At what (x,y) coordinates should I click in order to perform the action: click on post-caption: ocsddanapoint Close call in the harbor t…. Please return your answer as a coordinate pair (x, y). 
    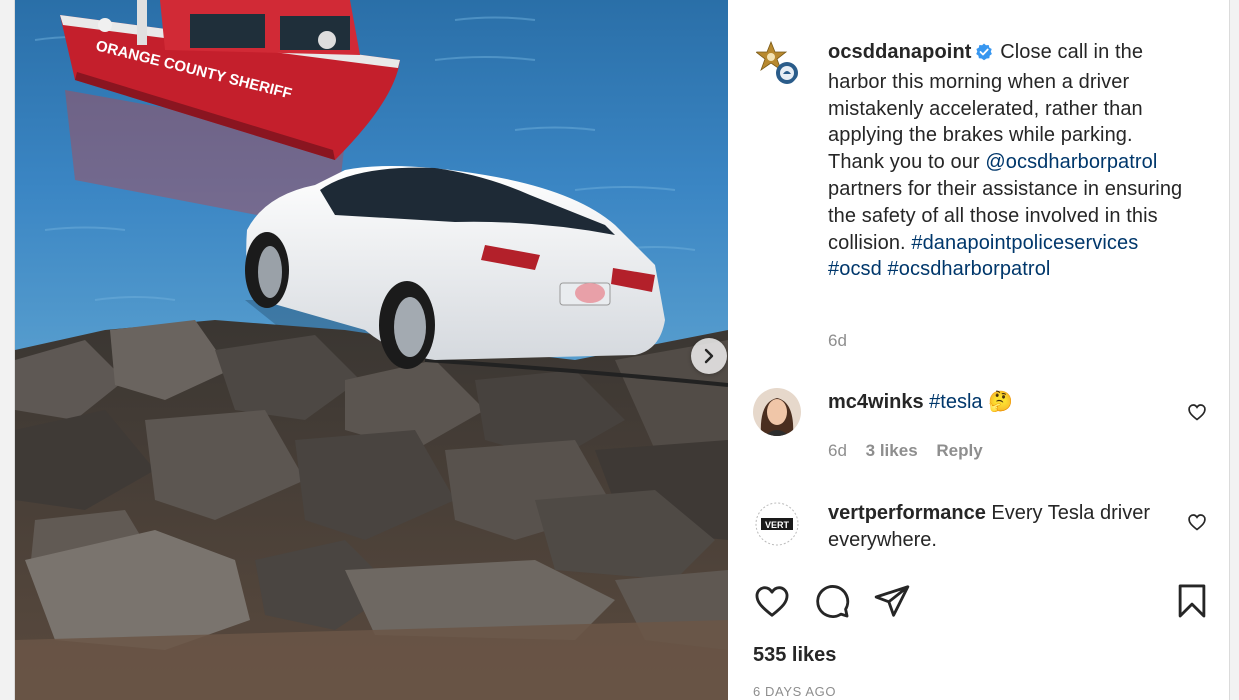
    Looking at the image, I should click on (1008, 161).